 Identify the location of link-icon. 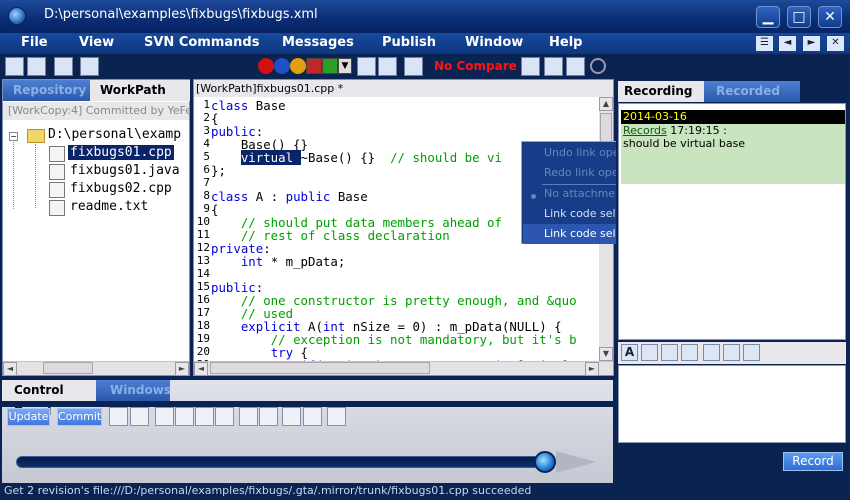
(312, 416).